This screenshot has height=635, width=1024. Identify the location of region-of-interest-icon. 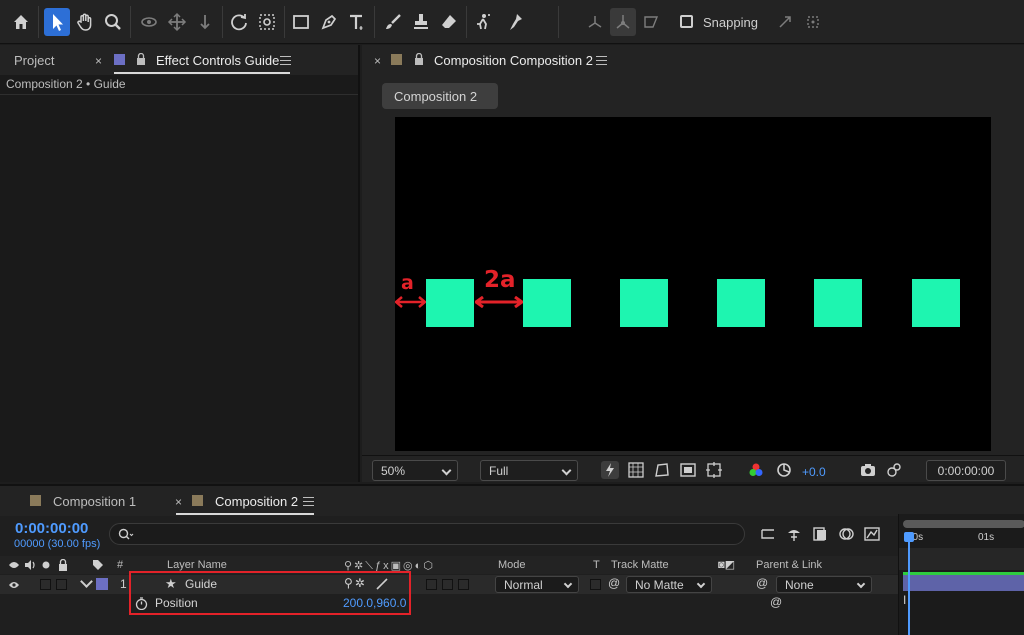
(688, 470).